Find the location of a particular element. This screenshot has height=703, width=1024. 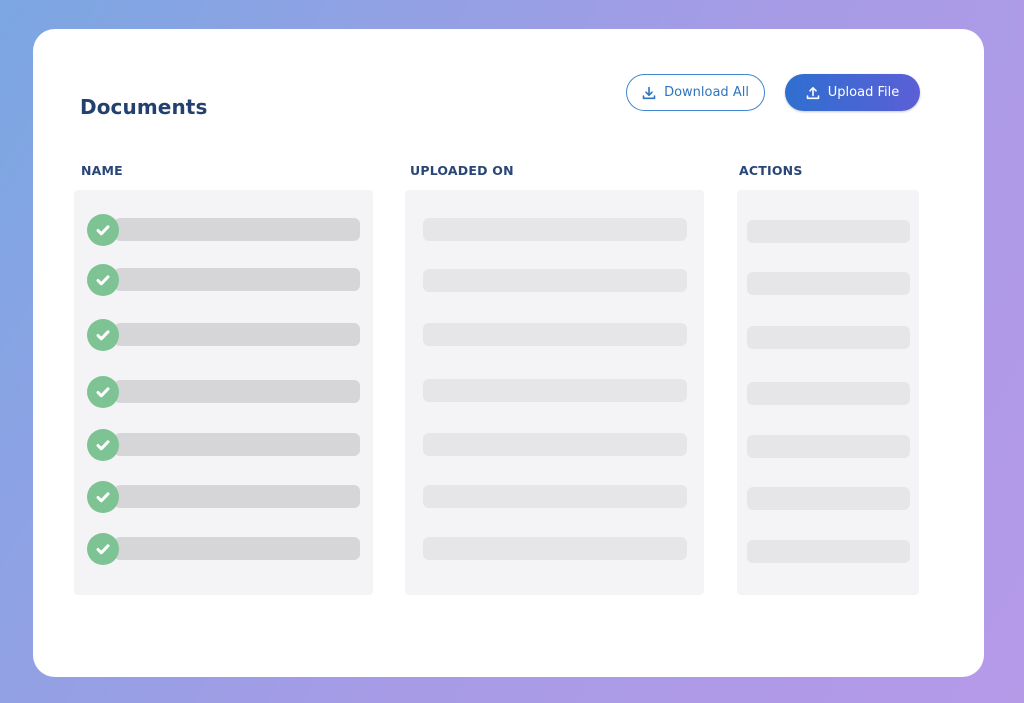

upload-icon is located at coordinates (813, 93).